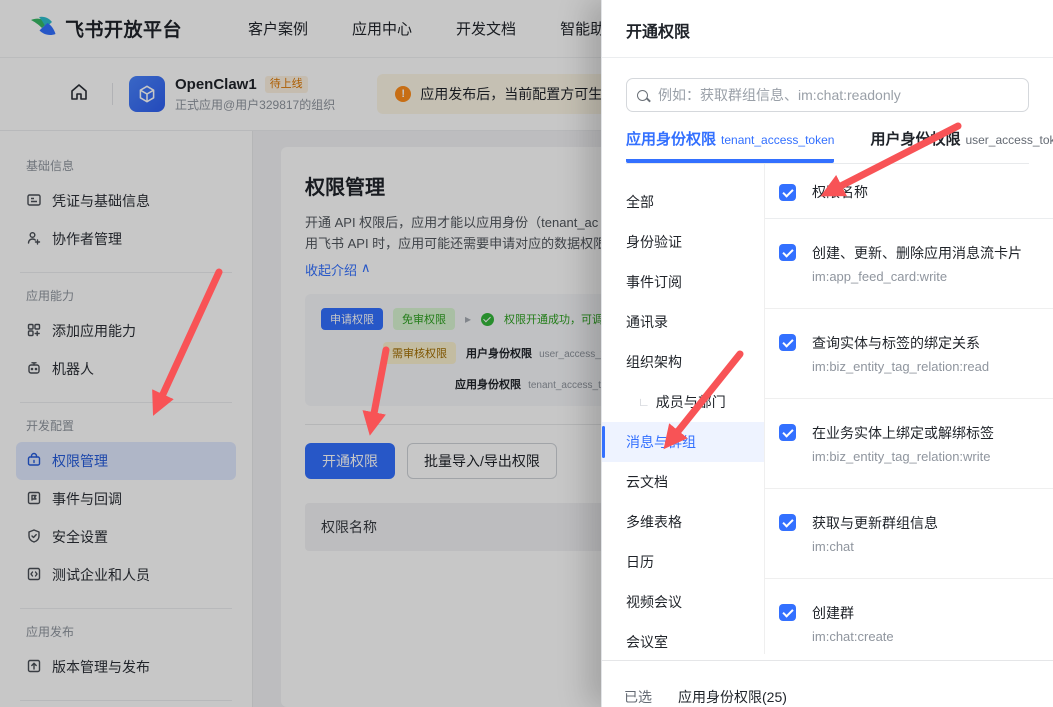 Image resolution: width=1053 pixels, height=707 pixels. I want to click on permission-row: 创建群 im:chat:create, so click(909, 623).